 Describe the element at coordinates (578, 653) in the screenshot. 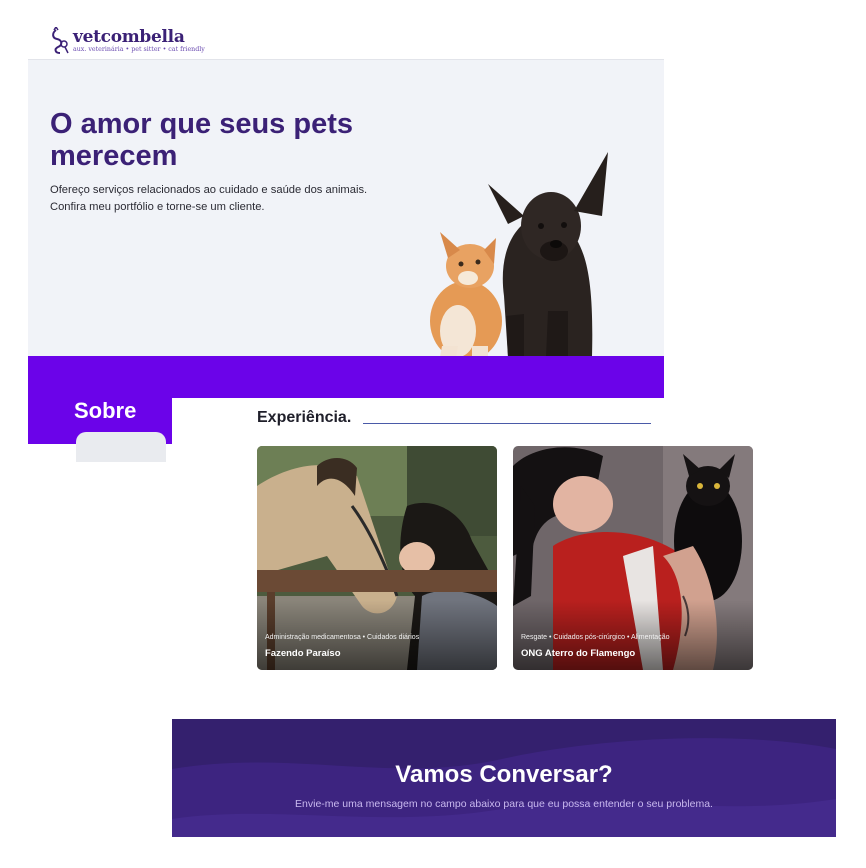

I see `card-title: ONG Aterro do Flamengo` at that location.